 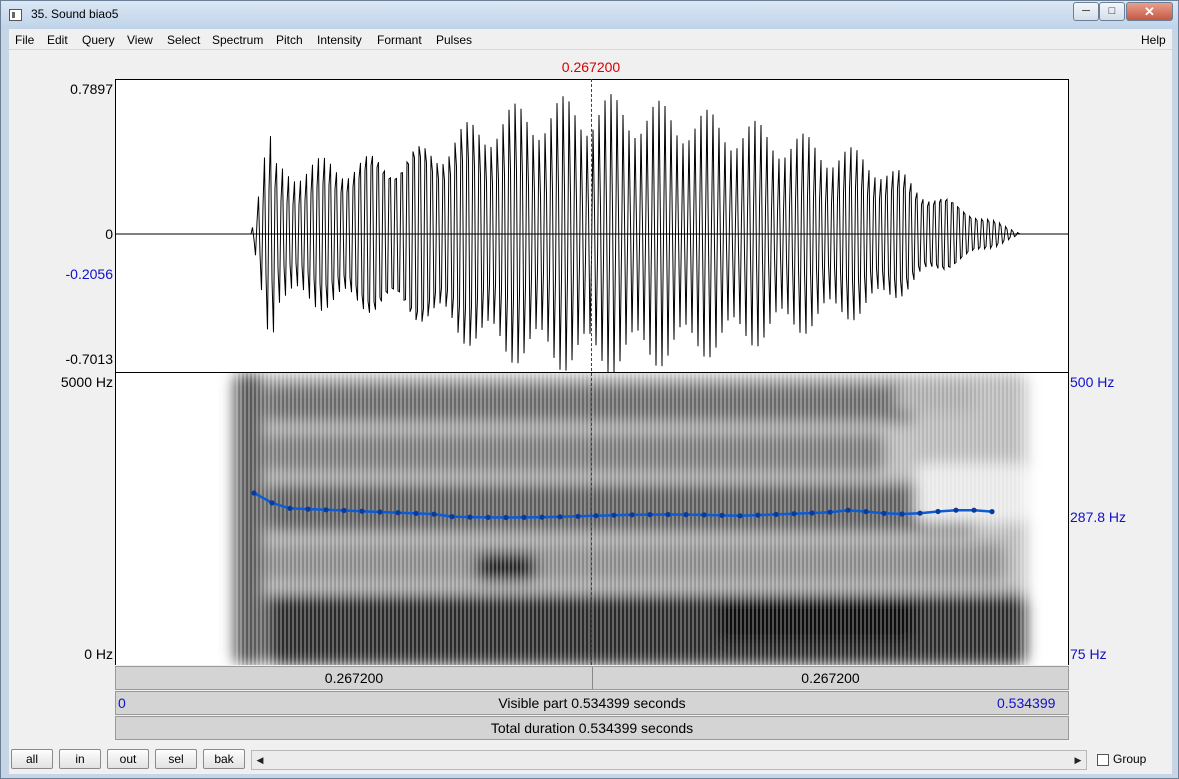 What do you see at coordinates (75, 14) in the screenshot?
I see `window-title: 35. Sound biao5` at bounding box center [75, 14].